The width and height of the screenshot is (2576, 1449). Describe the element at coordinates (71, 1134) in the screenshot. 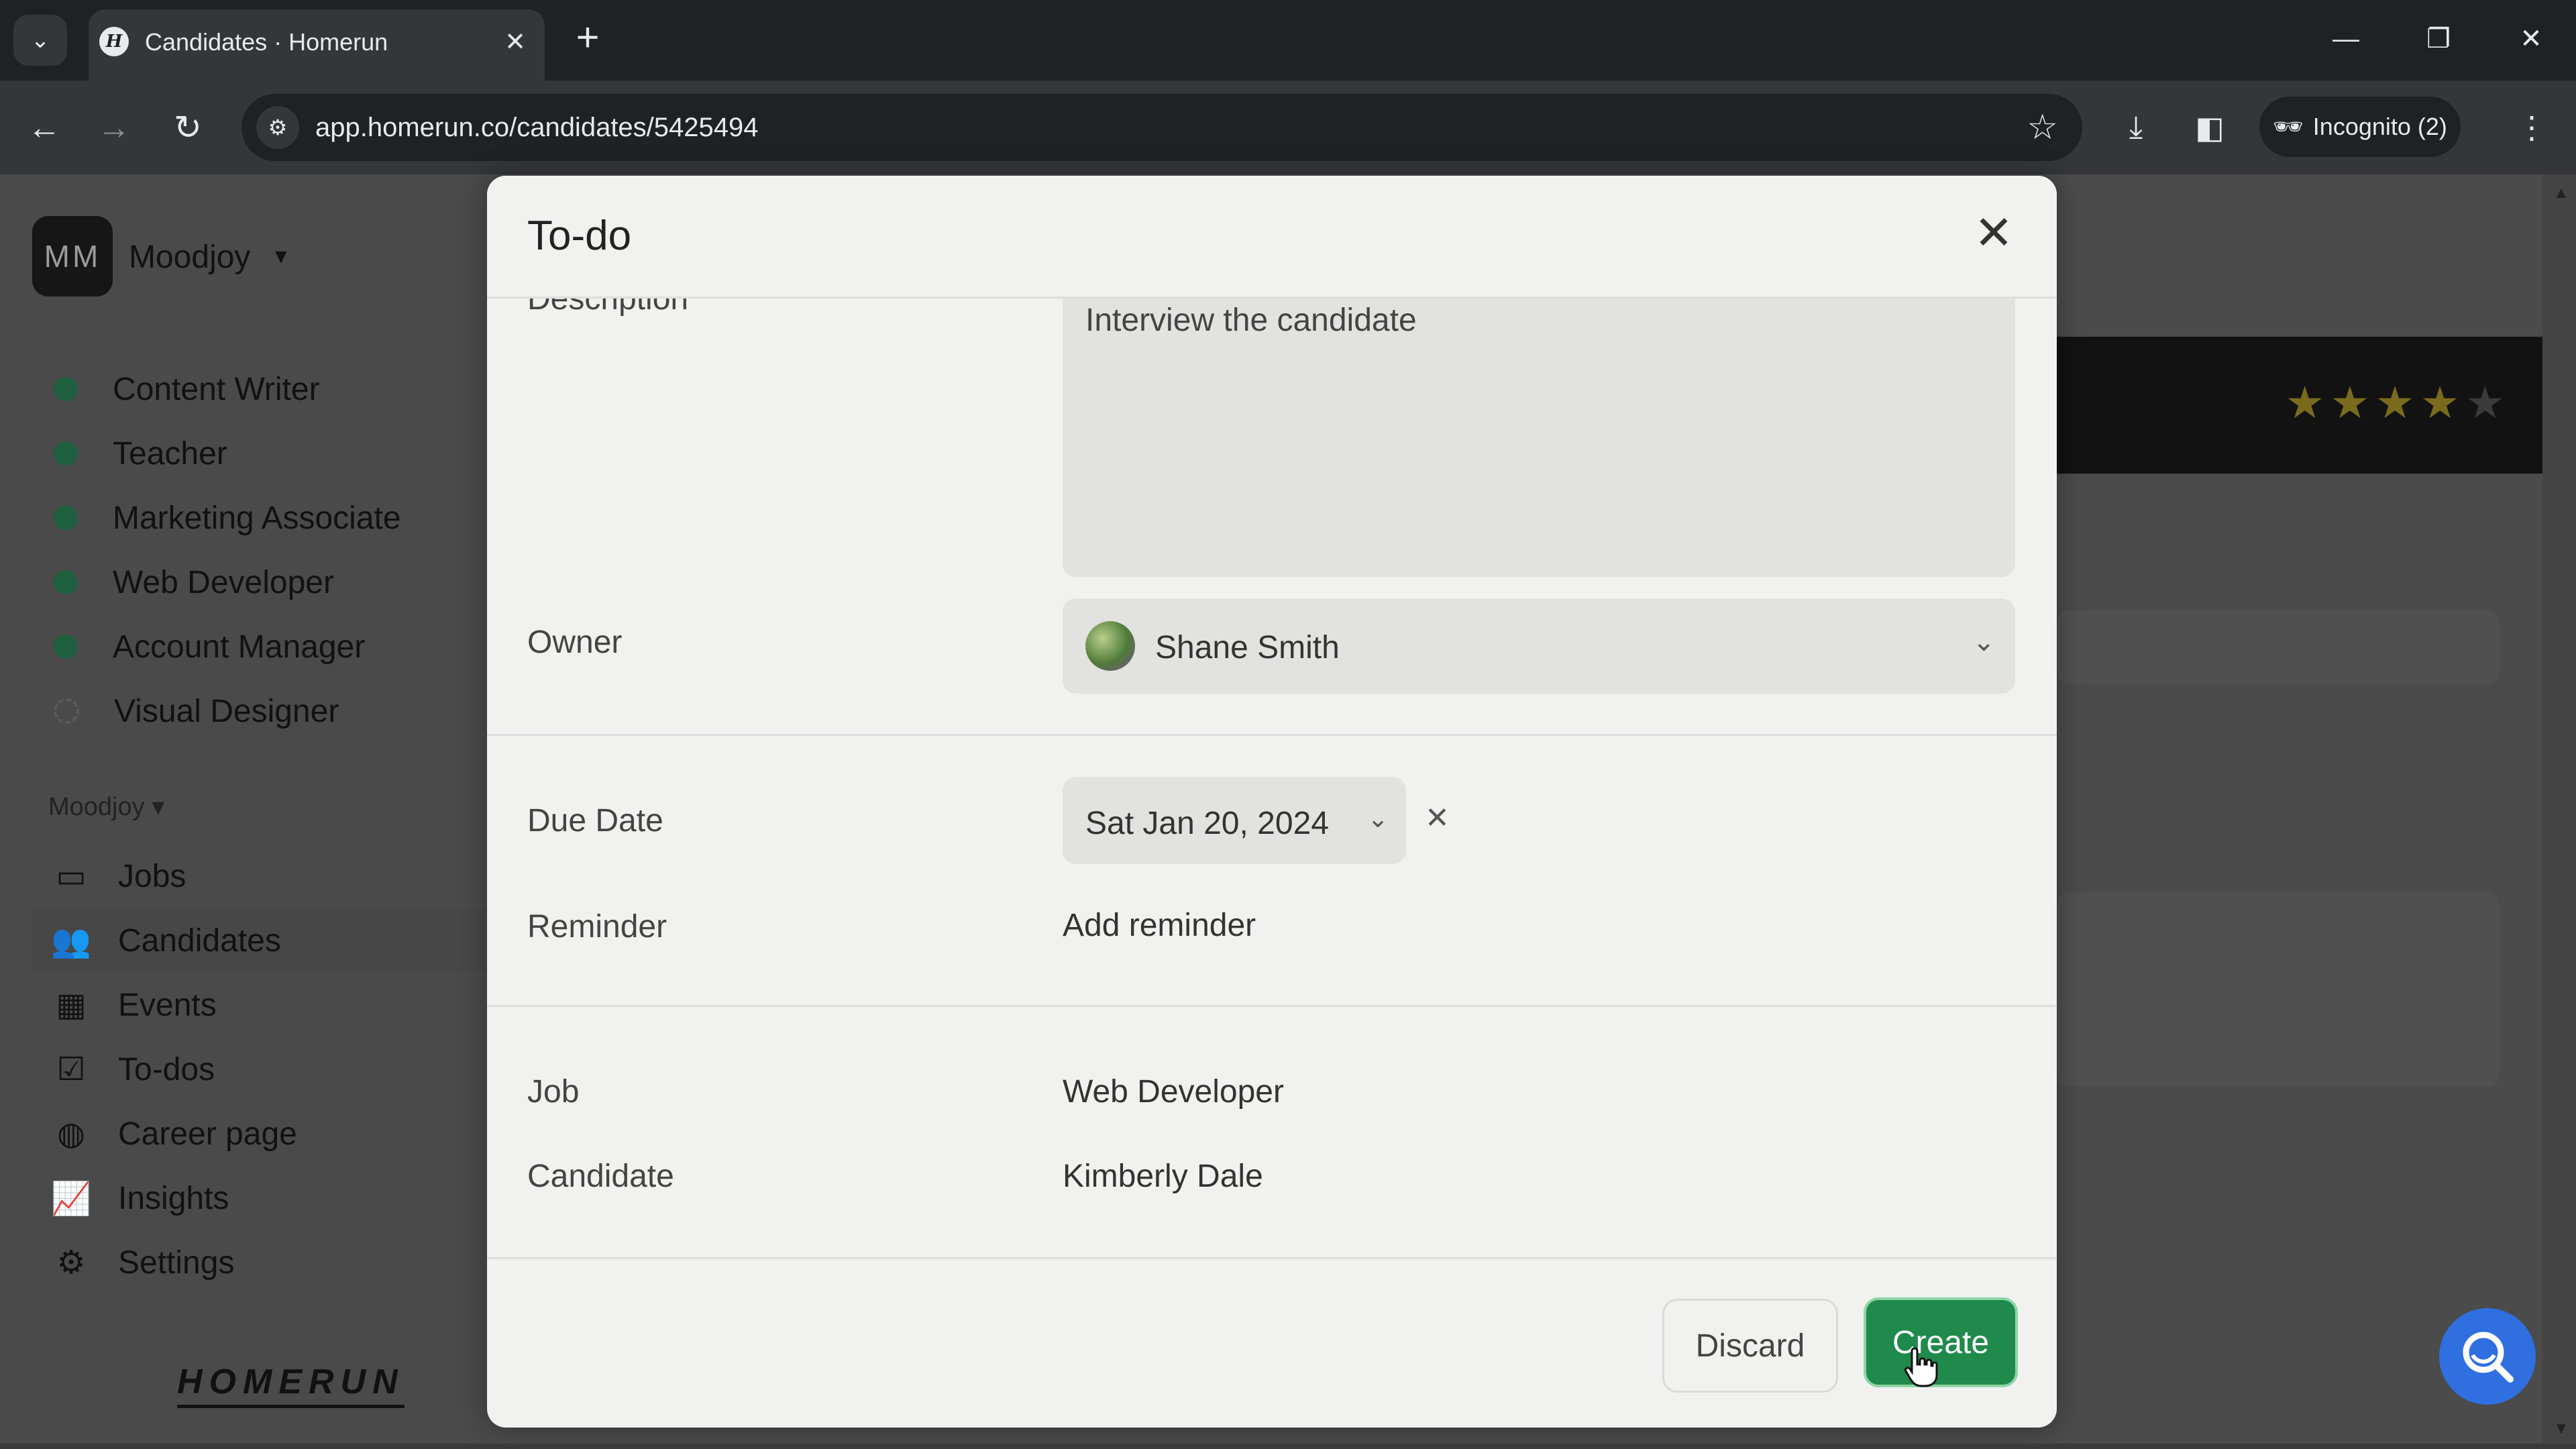

I see `globe-icon: ◍` at that location.